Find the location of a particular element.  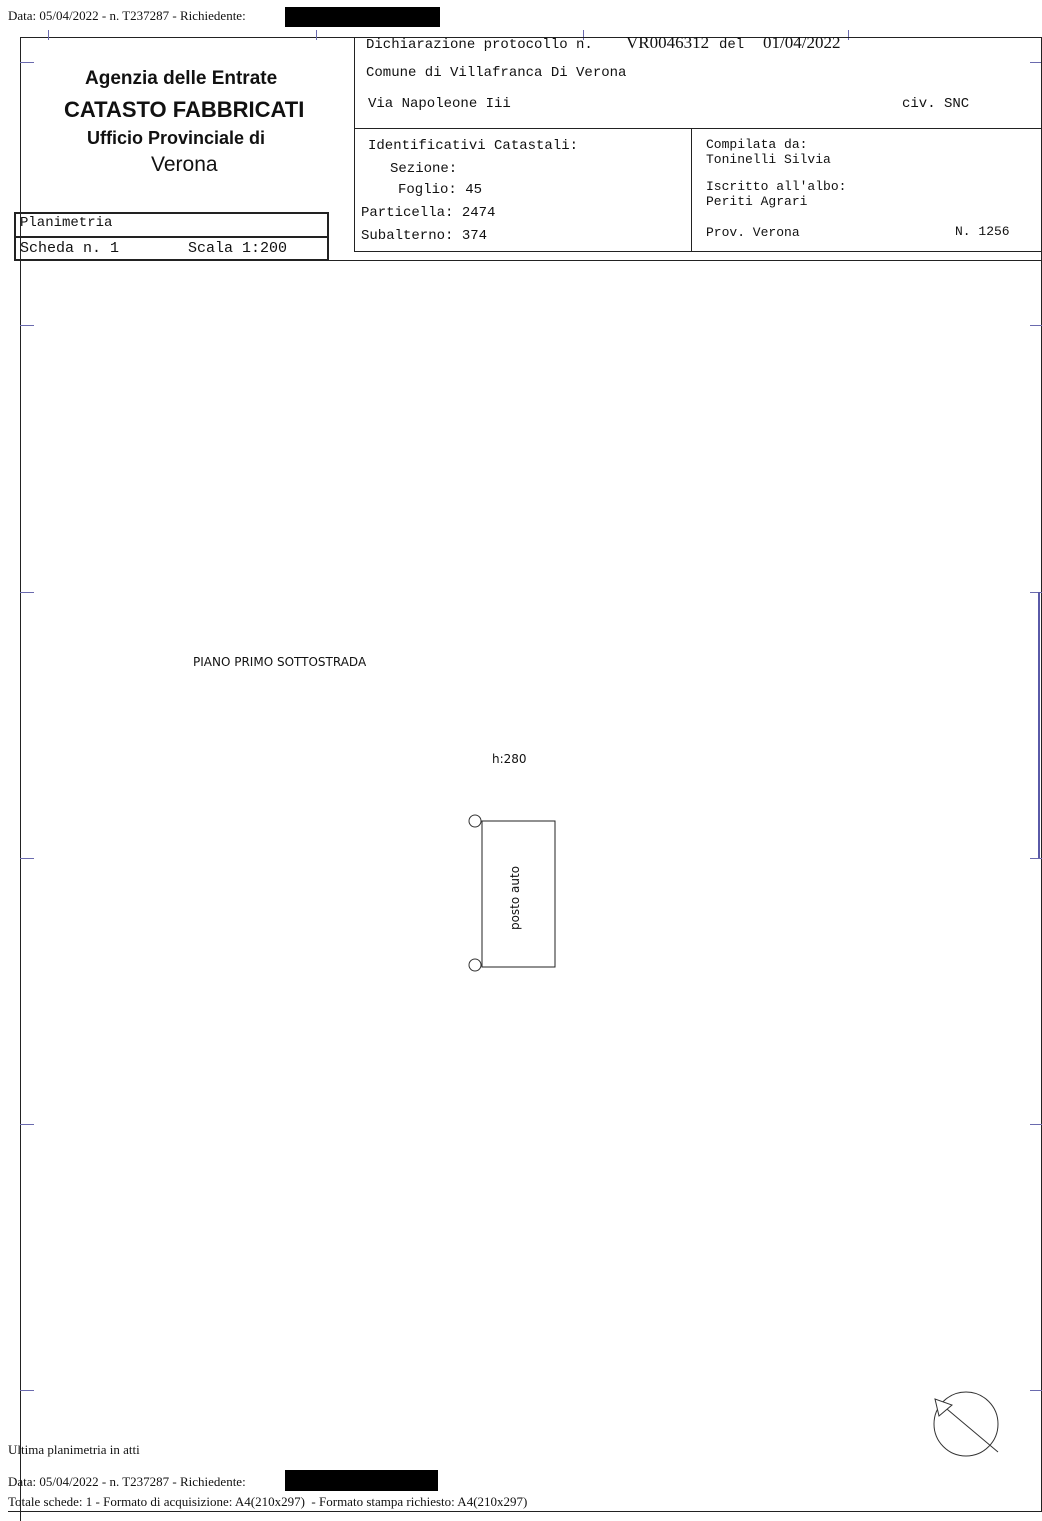

identifiers-particella: Particella: 2474 is located at coordinates (428, 213).